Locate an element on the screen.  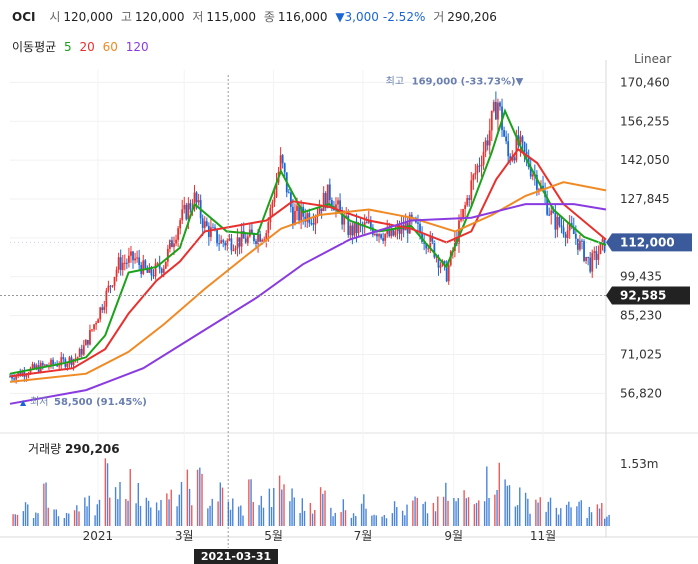
ma-60: 60 is located at coordinates (110, 47).